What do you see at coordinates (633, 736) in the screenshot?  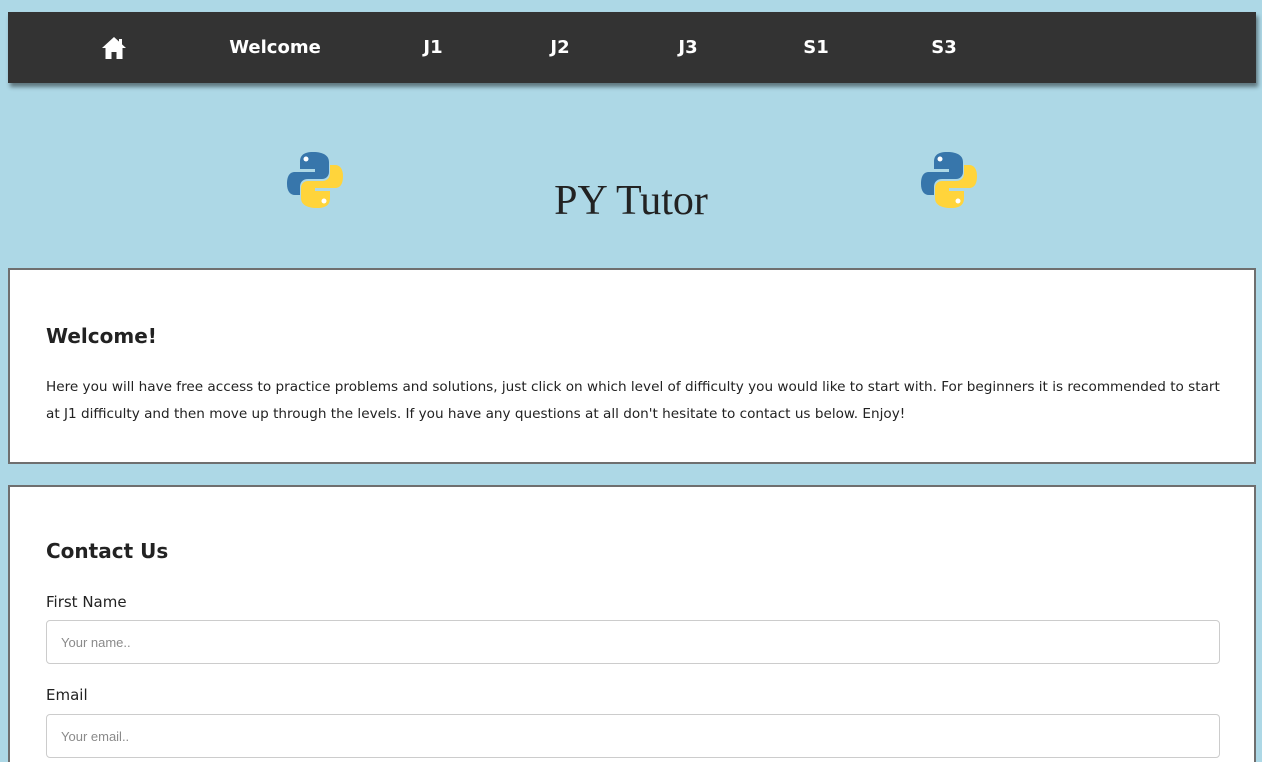 I see `email-input` at bounding box center [633, 736].